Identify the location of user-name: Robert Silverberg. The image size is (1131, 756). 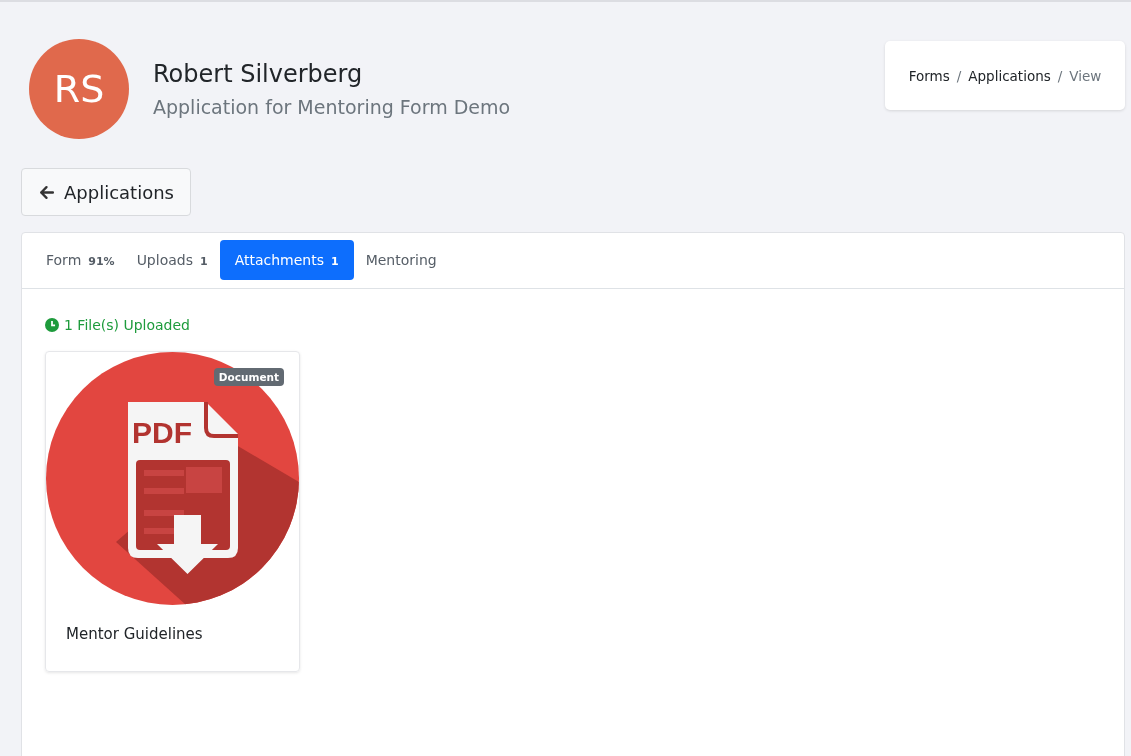
(258, 74).